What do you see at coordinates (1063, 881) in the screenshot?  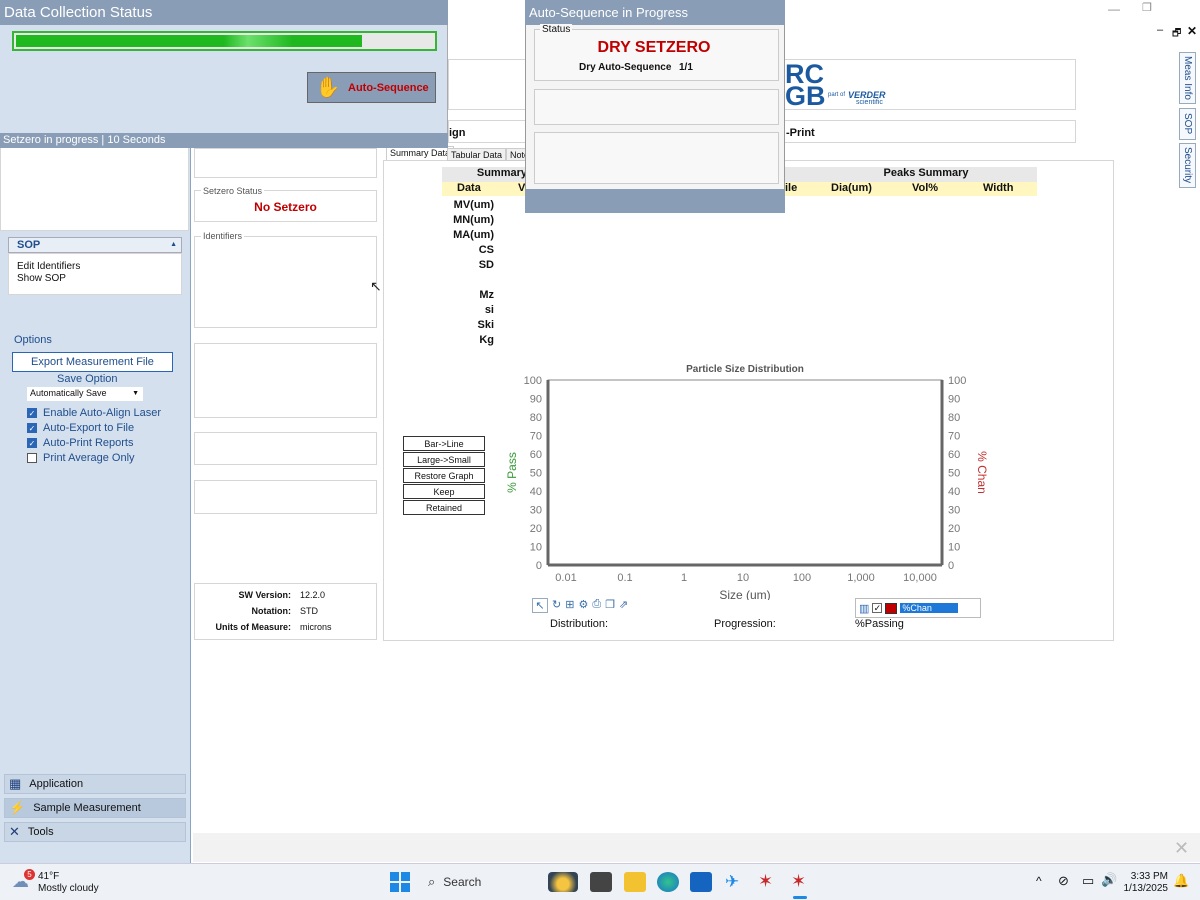 I see `network-off-icon: ⊘` at bounding box center [1063, 881].